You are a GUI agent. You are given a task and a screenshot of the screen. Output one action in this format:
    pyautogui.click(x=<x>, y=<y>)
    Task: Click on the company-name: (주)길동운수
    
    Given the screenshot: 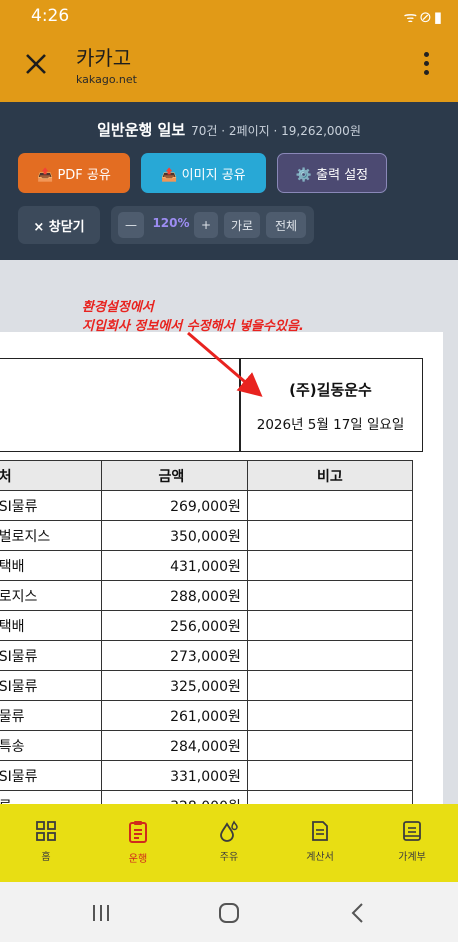 What is the action you would take?
    pyautogui.click(x=330, y=390)
    